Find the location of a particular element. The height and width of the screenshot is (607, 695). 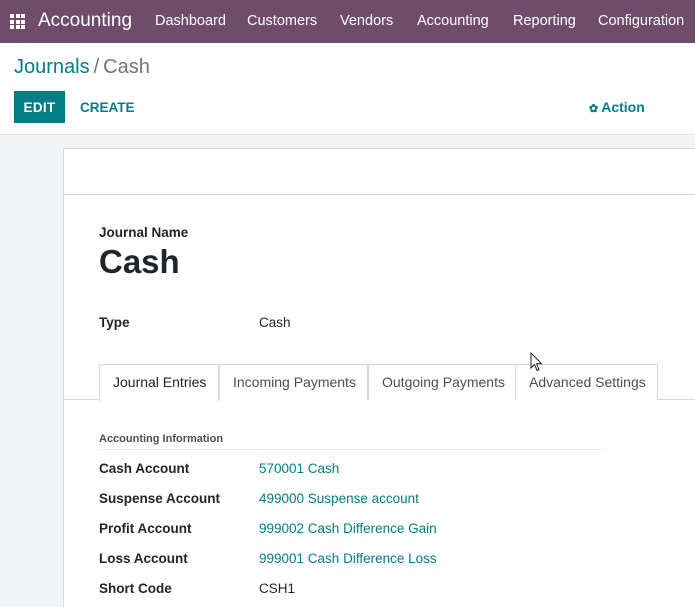

loss-account-value: 999001 Cash Difference Loss is located at coordinates (348, 558).